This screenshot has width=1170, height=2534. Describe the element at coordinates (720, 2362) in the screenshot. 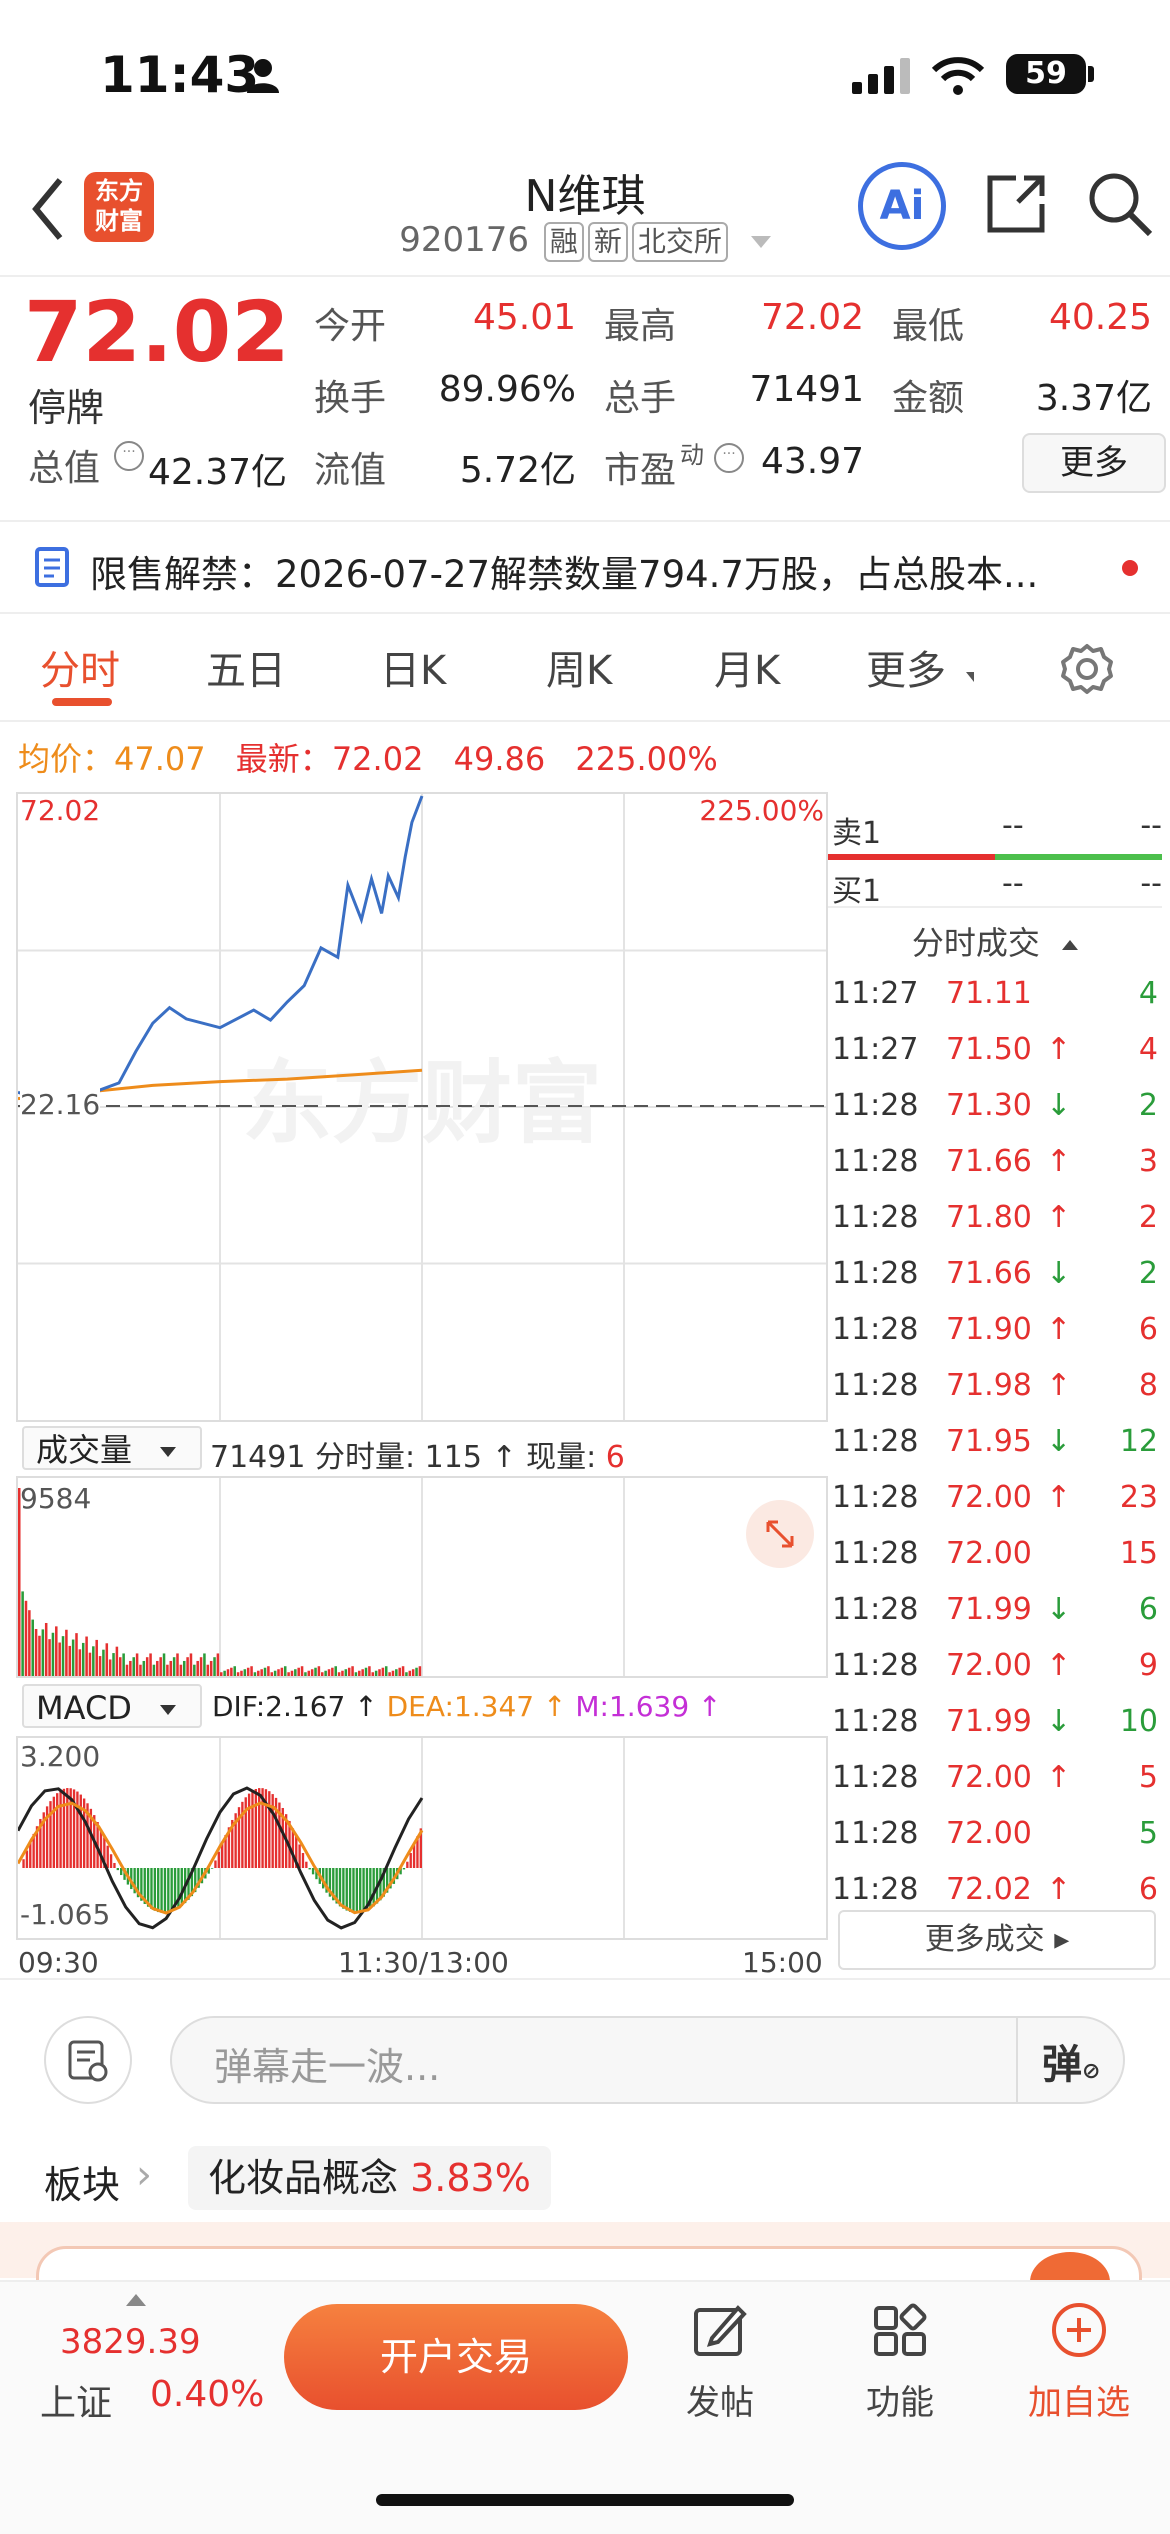

I see `post-nav-item: 发帖` at that location.